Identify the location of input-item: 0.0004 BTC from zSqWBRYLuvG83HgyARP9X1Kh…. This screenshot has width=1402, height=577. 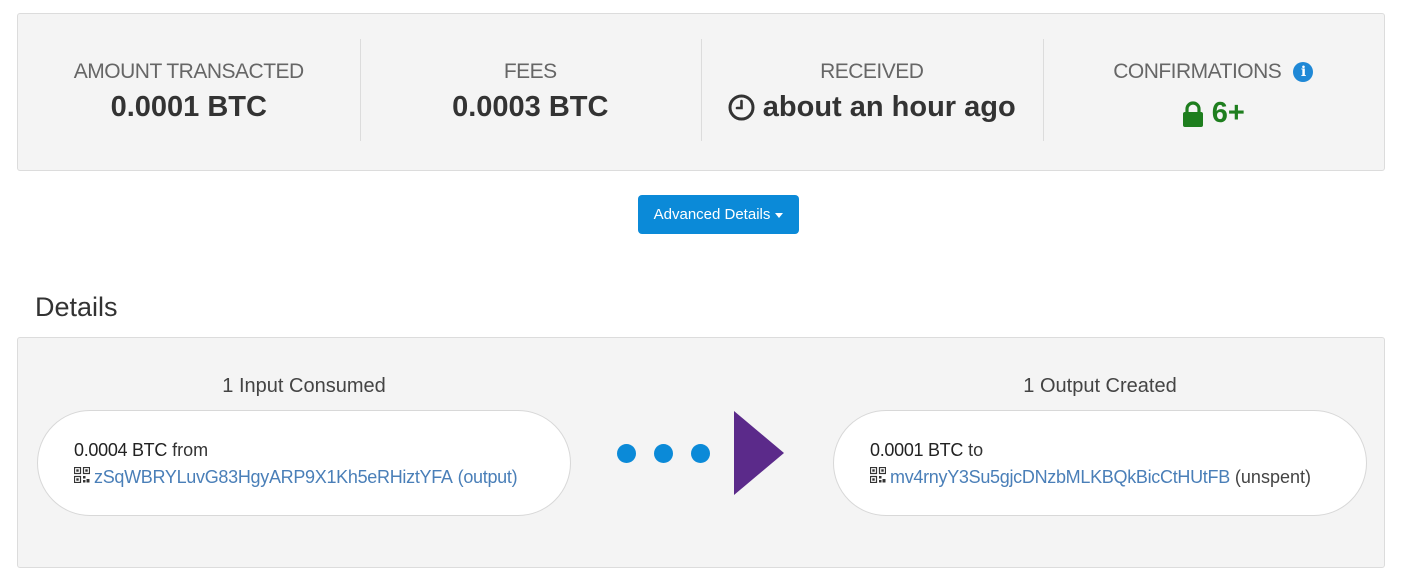
(304, 463).